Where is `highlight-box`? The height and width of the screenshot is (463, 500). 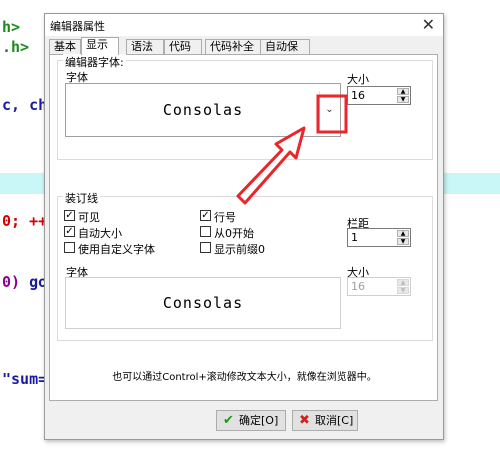 highlight-box is located at coordinates (332, 114).